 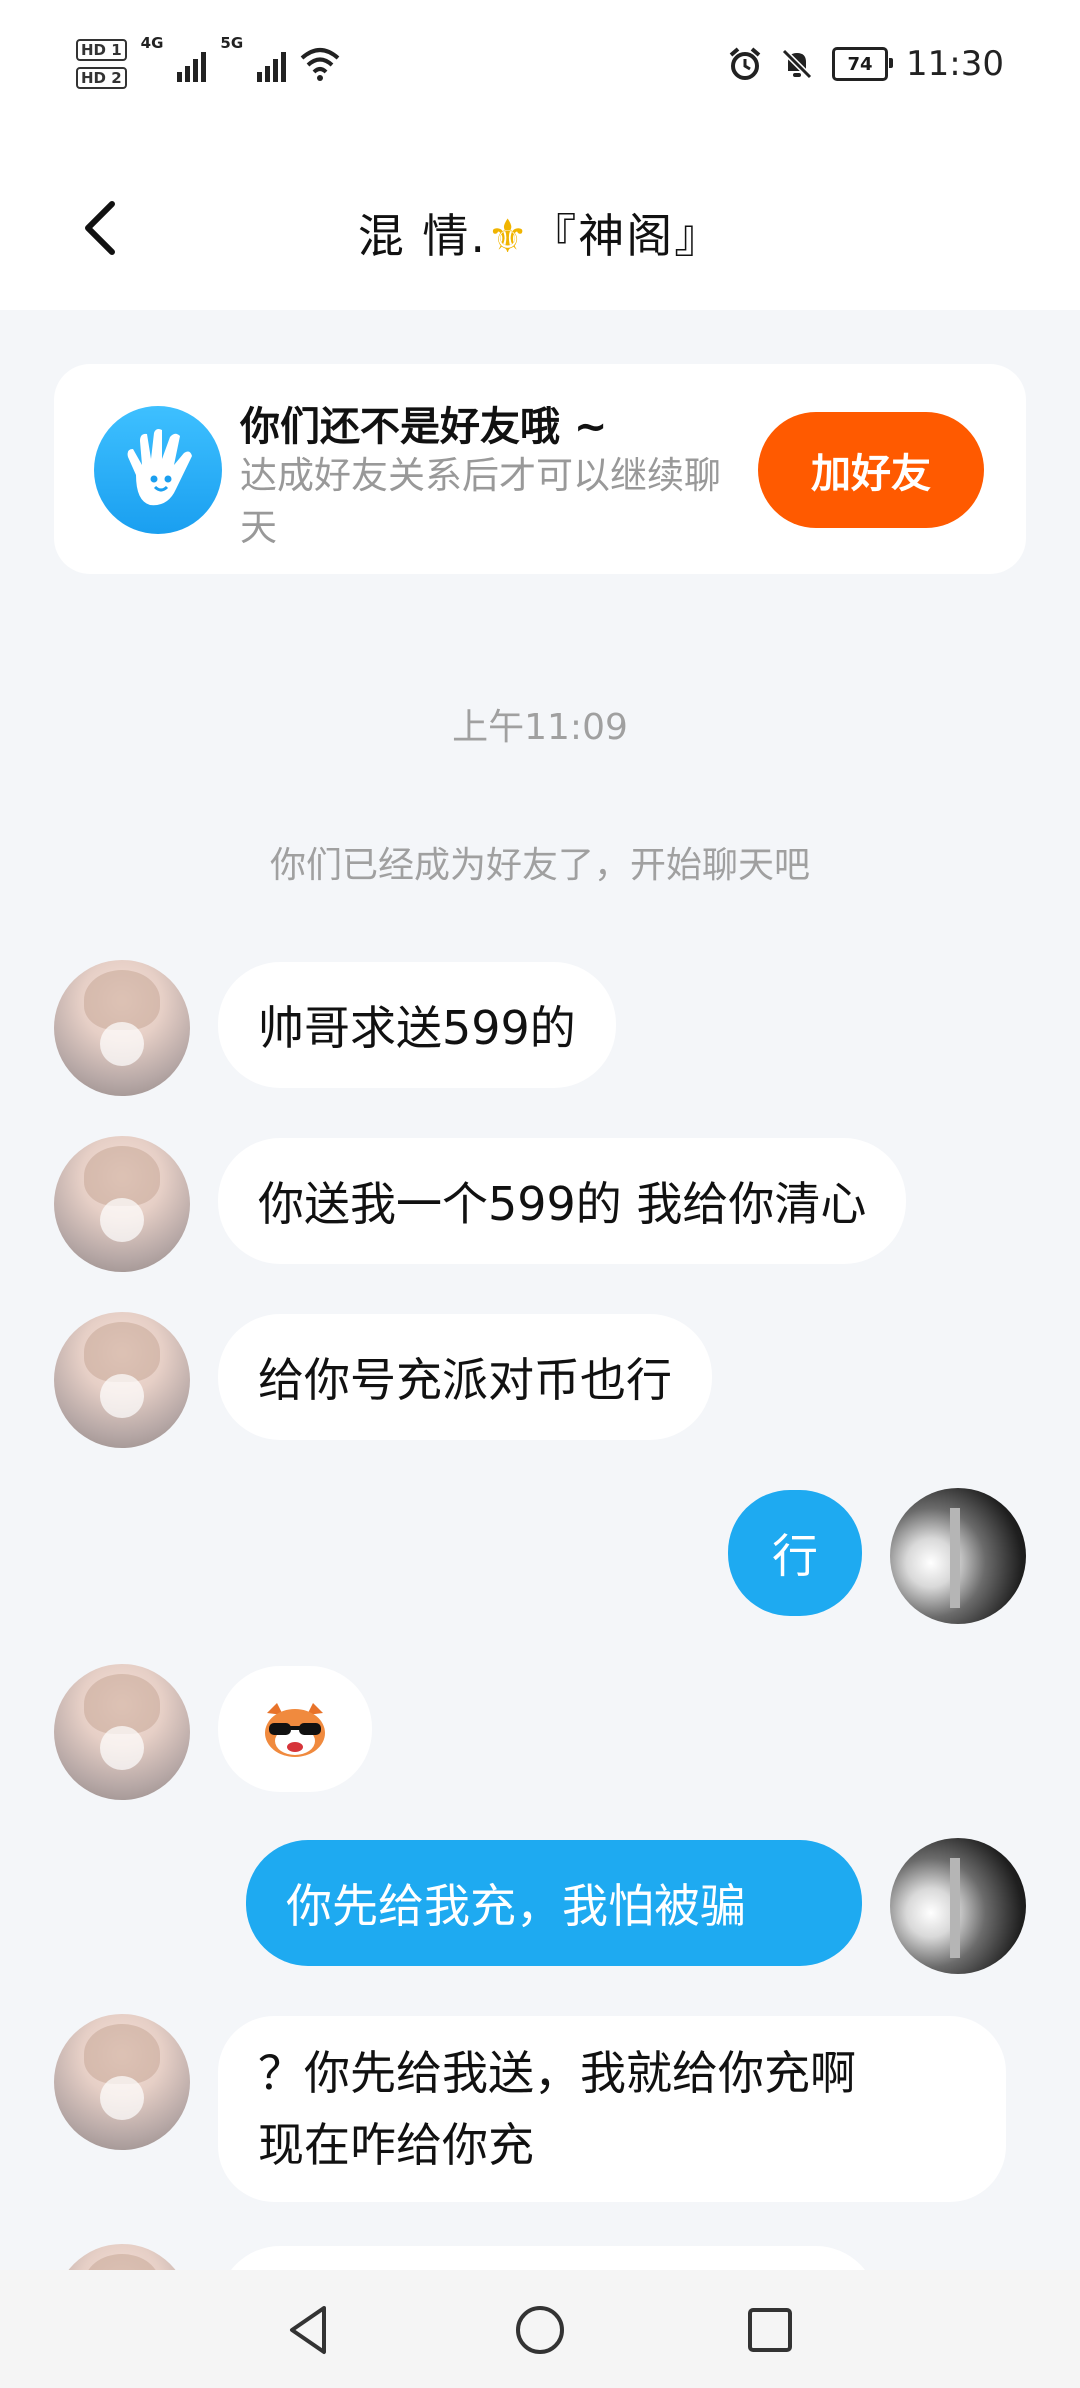 What do you see at coordinates (540, 727) in the screenshot?
I see `time-separator: 上午11:09` at bounding box center [540, 727].